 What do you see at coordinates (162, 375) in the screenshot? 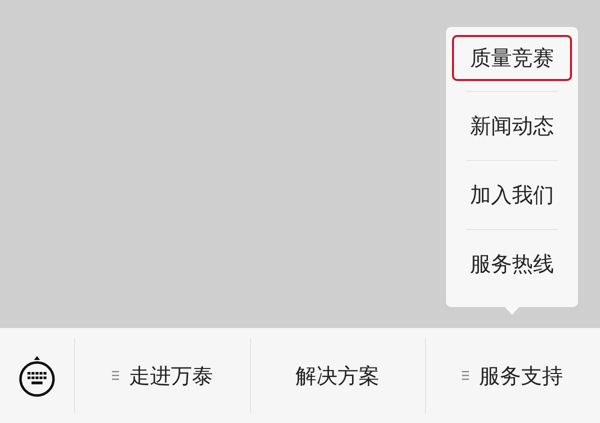
I see `menu-tab: 走进万泰` at bounding box center [162, 375].